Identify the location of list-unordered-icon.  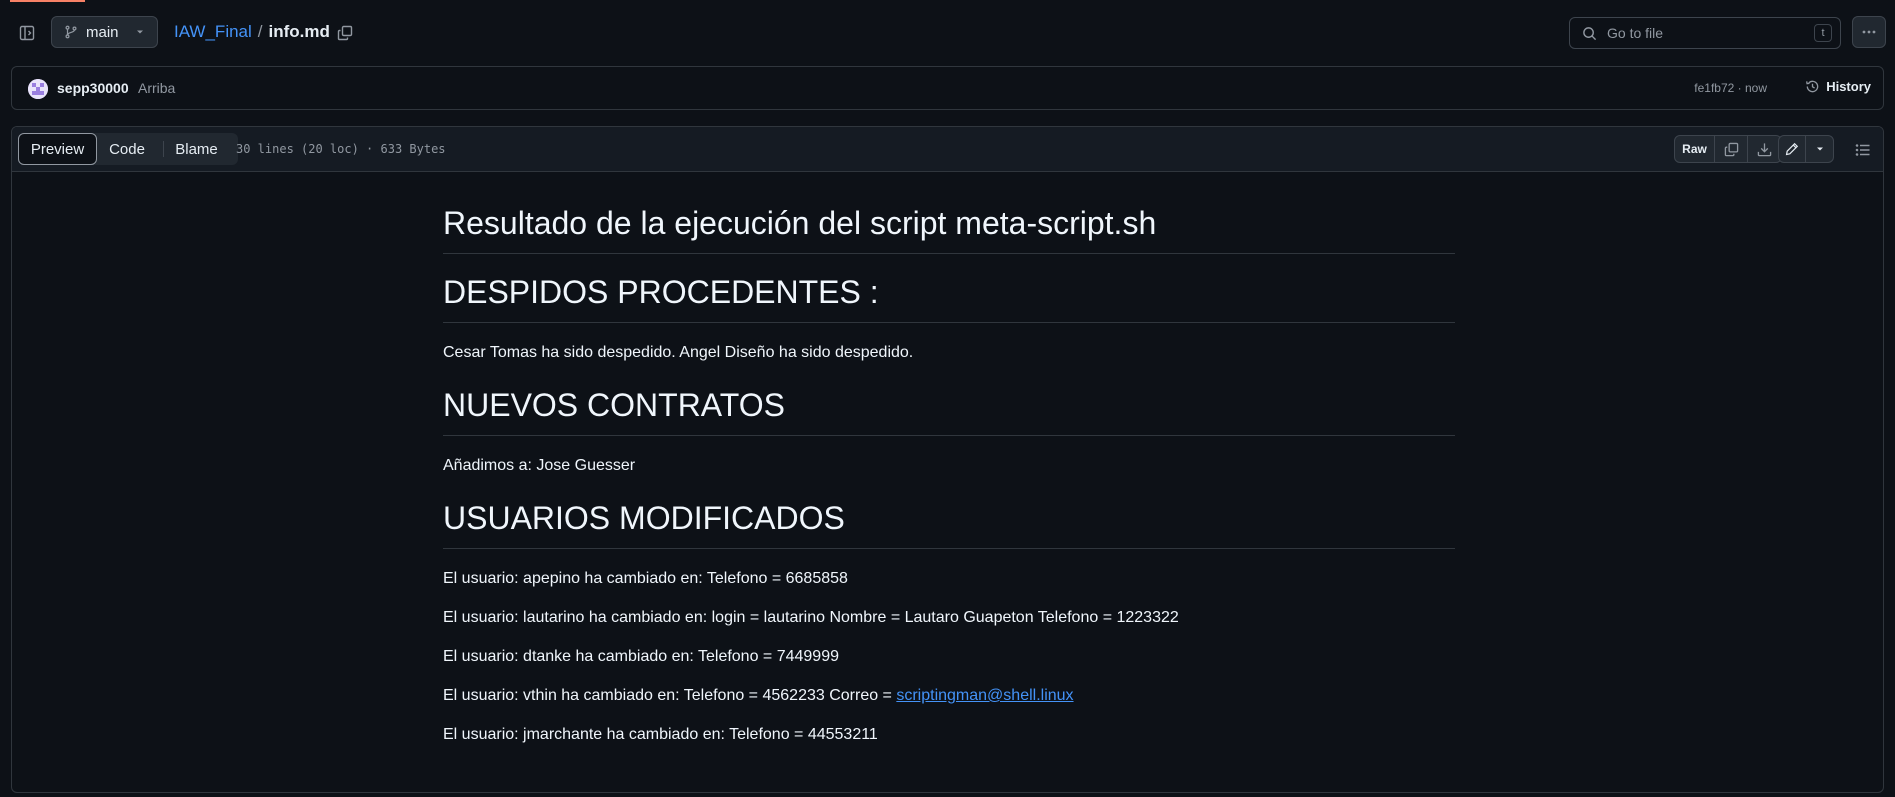
(1863, 150).